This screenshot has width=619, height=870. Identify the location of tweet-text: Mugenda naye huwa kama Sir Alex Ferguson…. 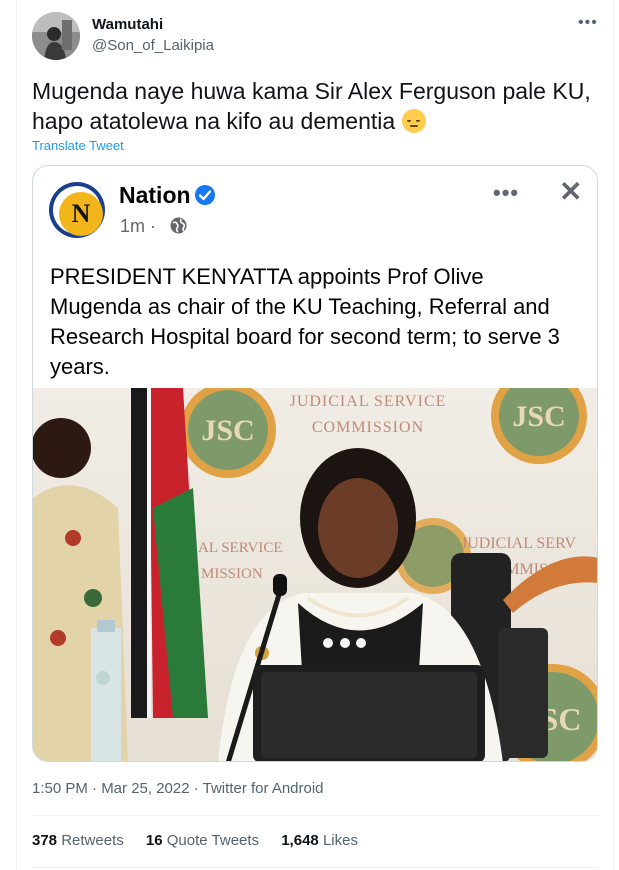
(312, 106).